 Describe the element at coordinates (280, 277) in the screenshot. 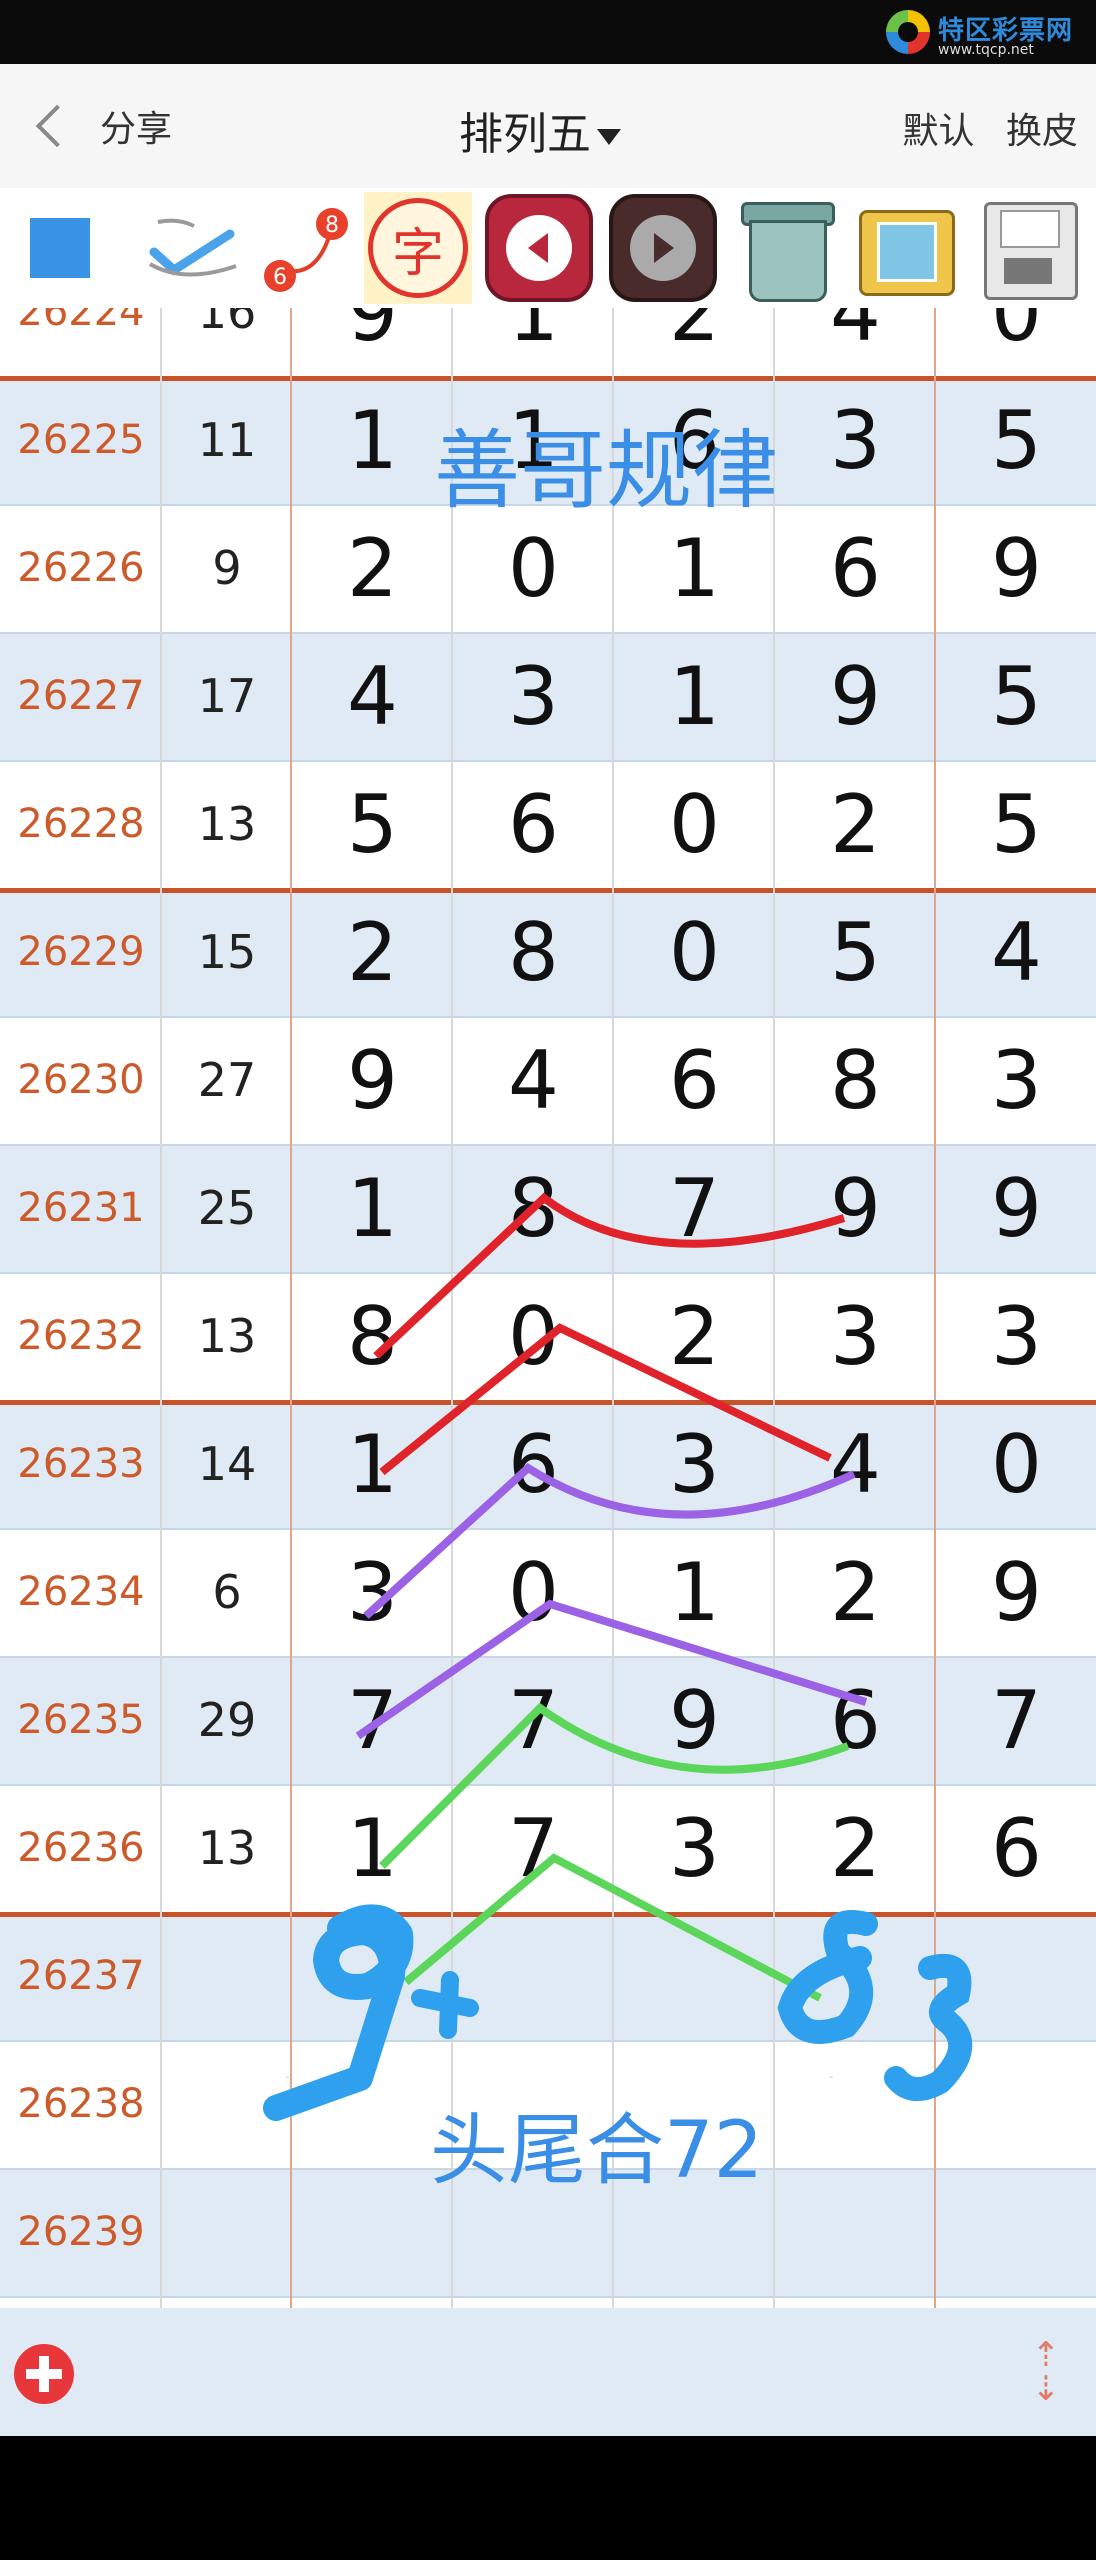

I see `svg-text: 6` at that location.